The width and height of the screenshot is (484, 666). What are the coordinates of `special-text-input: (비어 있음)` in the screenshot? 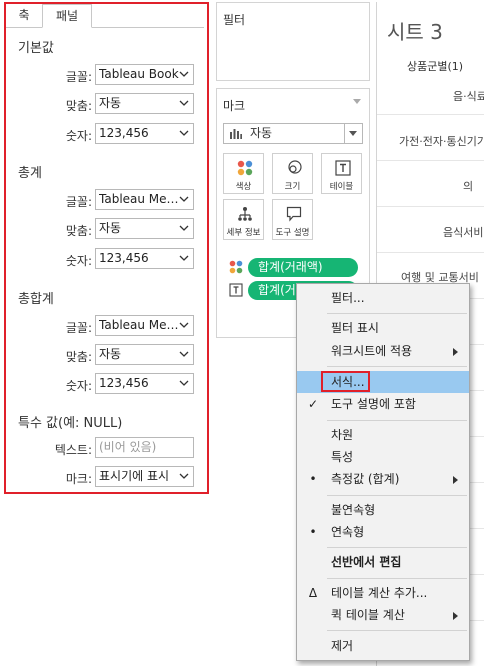 It's located at (144, 447).